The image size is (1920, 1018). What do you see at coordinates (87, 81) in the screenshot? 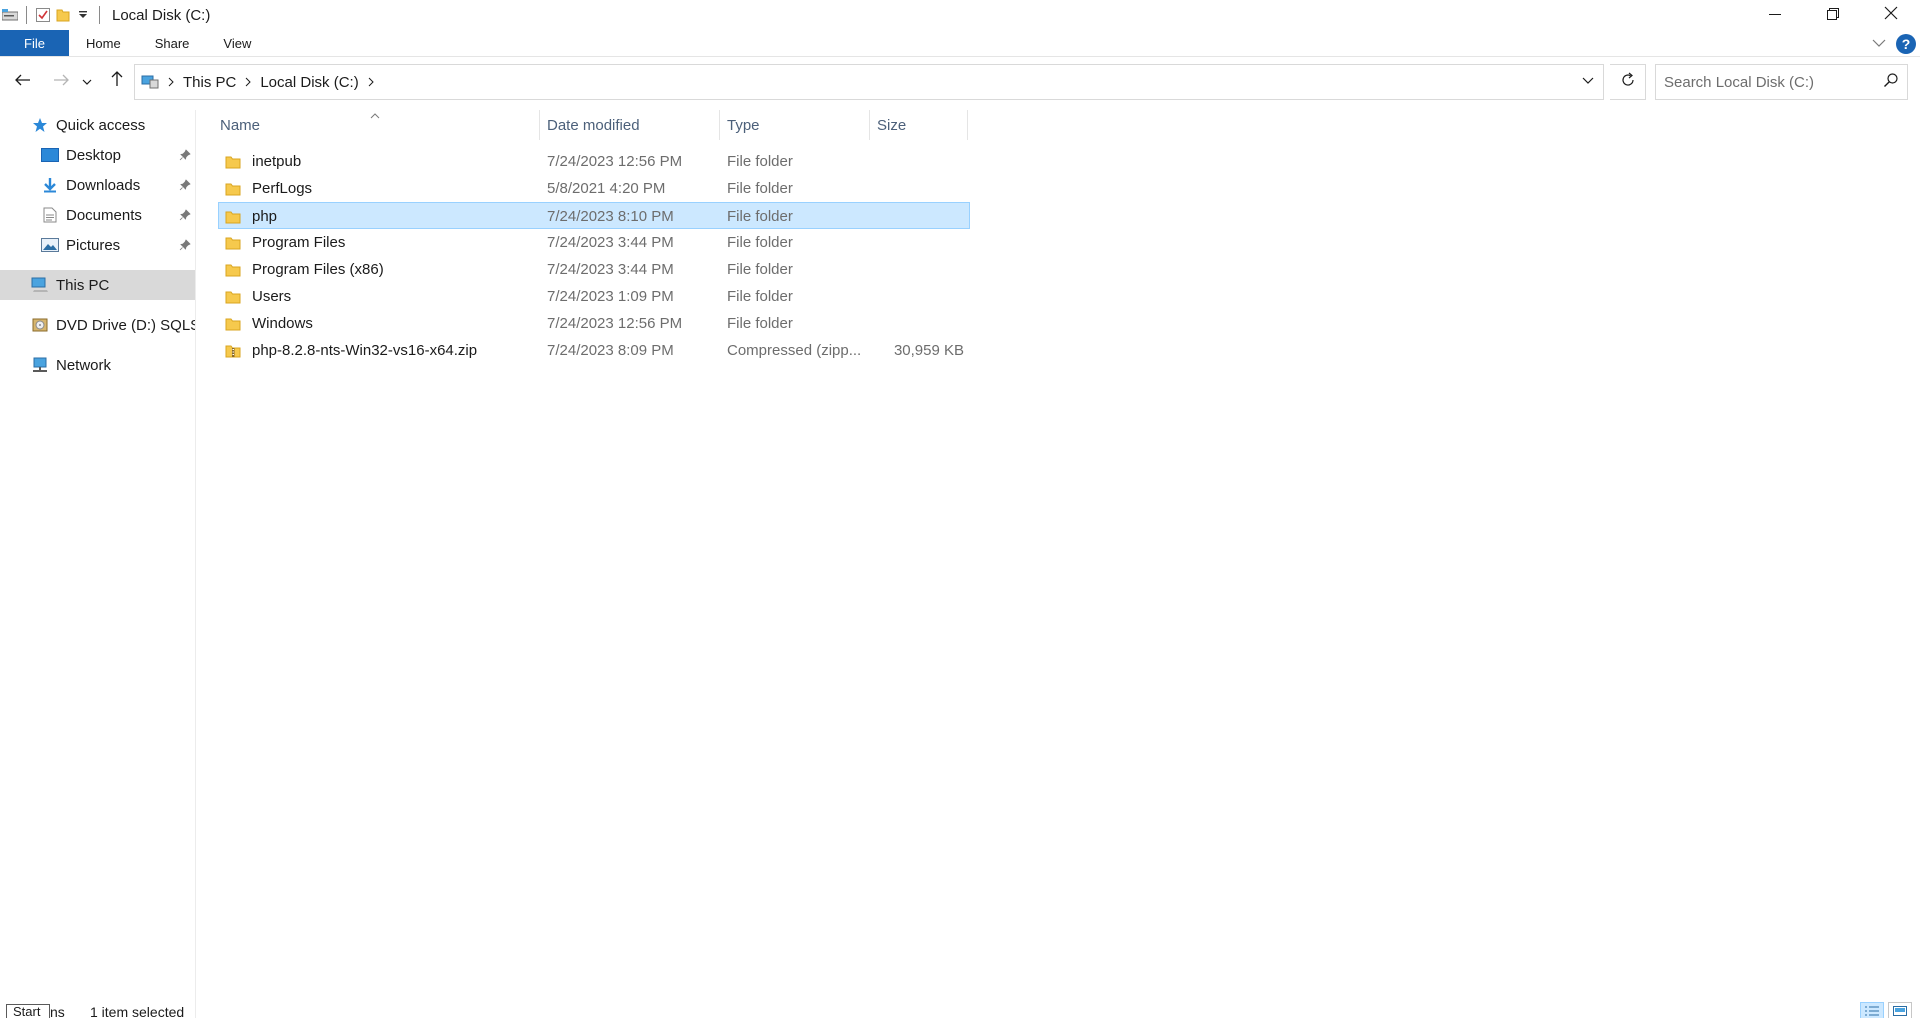
I see `recent-locations-button` at bounding box center [87, 81].